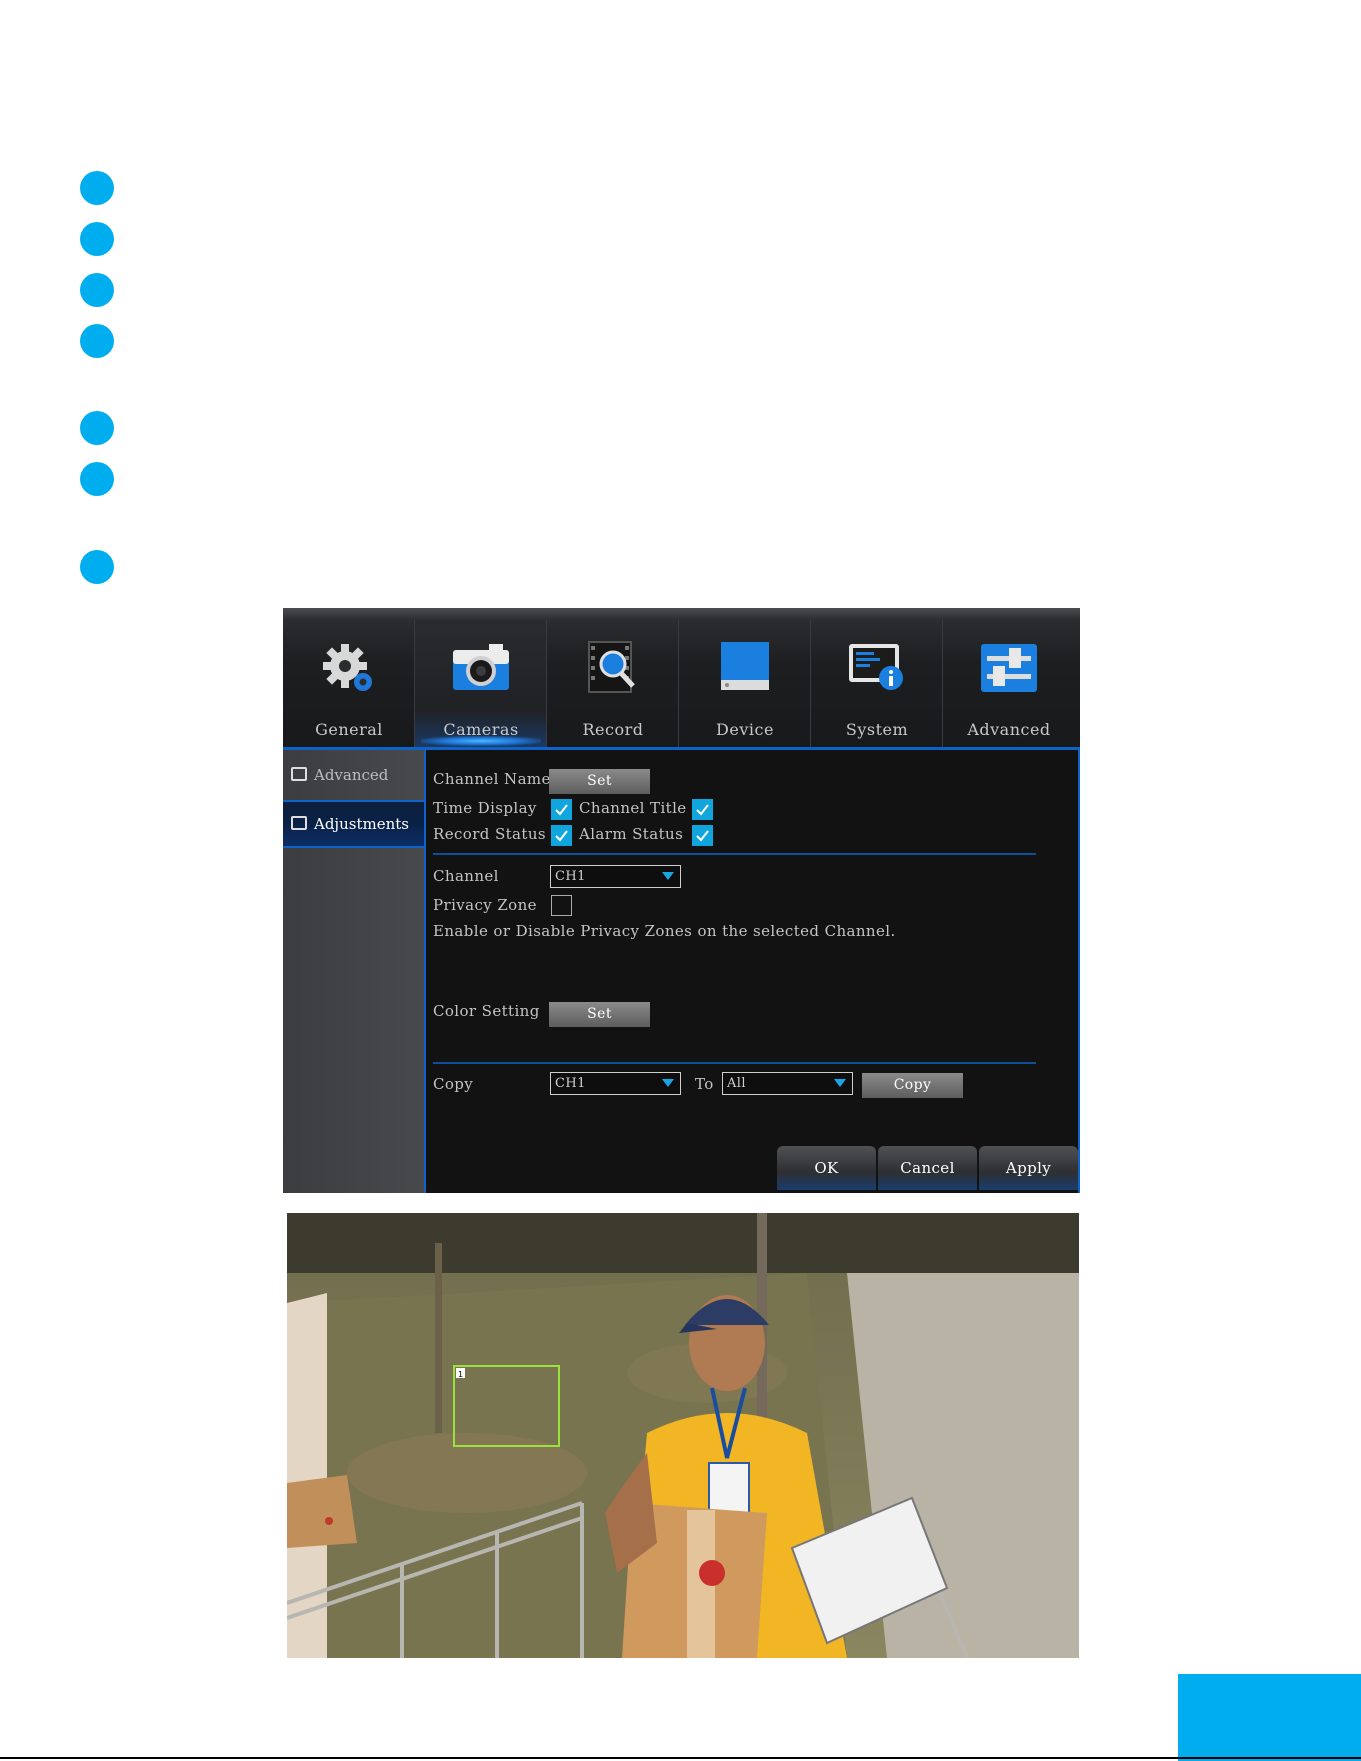 The height and width of the screenshot is (1761, 1361). Describe the element at coordinates (361, 824) in the screenshot. I see `sidebar-item-label: Adjustments` at that location.